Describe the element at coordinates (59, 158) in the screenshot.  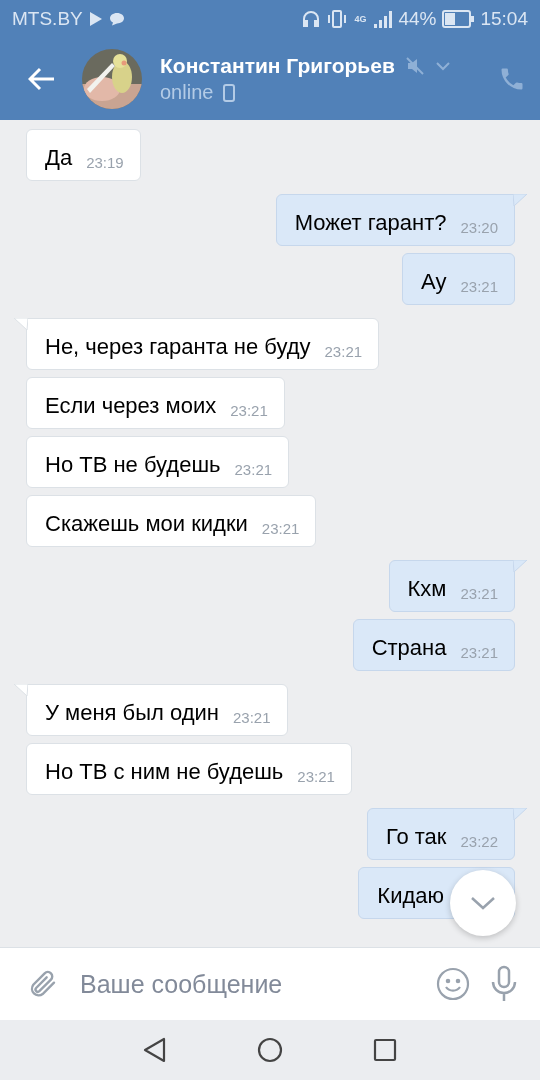
I see `message-text: Да` at that location.